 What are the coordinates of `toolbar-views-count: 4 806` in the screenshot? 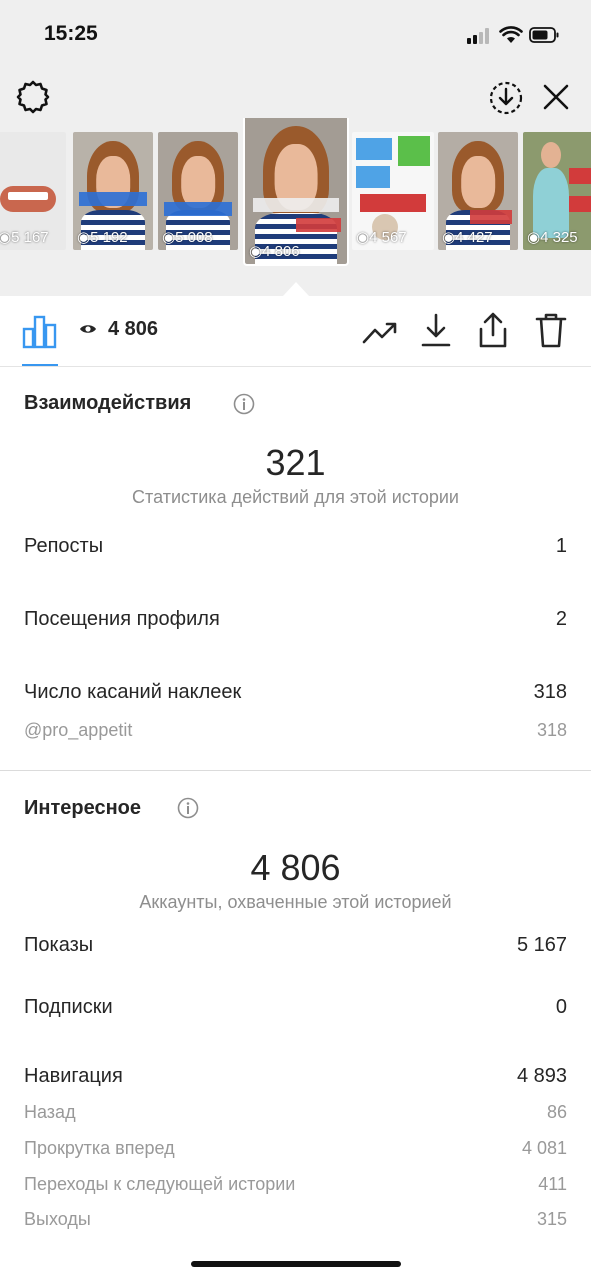 It's located at (133, 329).